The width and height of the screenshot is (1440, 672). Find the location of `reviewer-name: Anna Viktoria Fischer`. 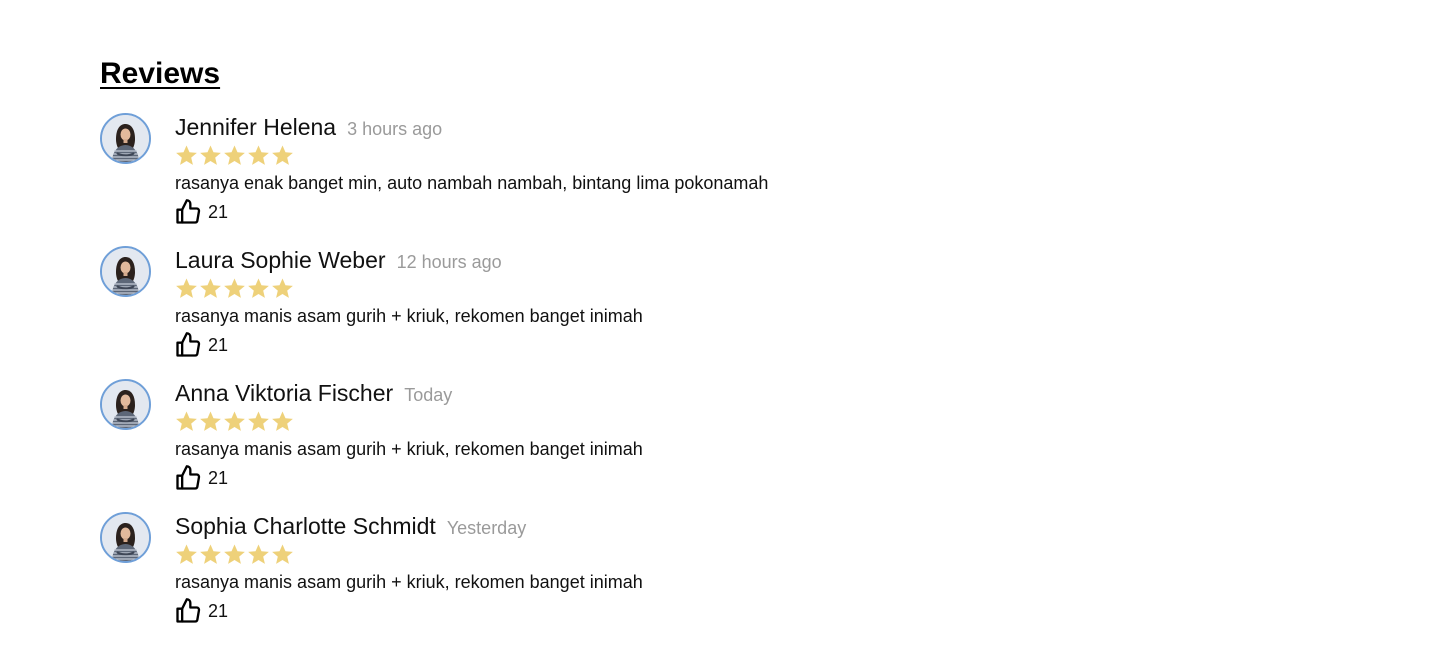

reviewer-name: Anna Viktoria Fischer is located at coordinates (284, 393).